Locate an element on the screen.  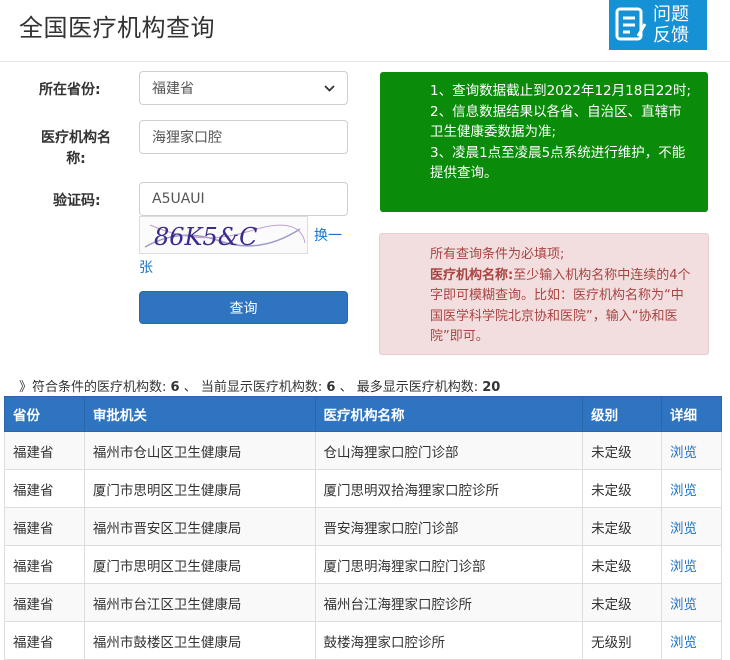
table-row: 福建省 厦门市思明区卫生健康局 厦门思明海狸家口腔门诊部 未定级 浏览 is located at coordinates (363, 564).